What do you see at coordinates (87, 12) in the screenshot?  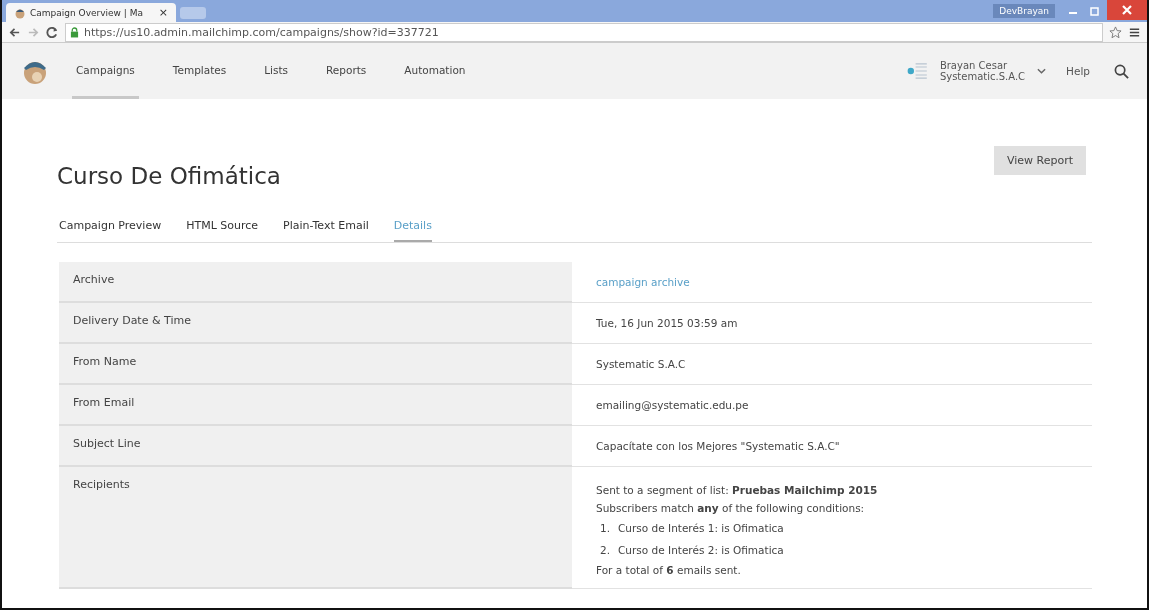 I see `tab-title: Campaign Overview | Ma` at bounding box center [87, 12].